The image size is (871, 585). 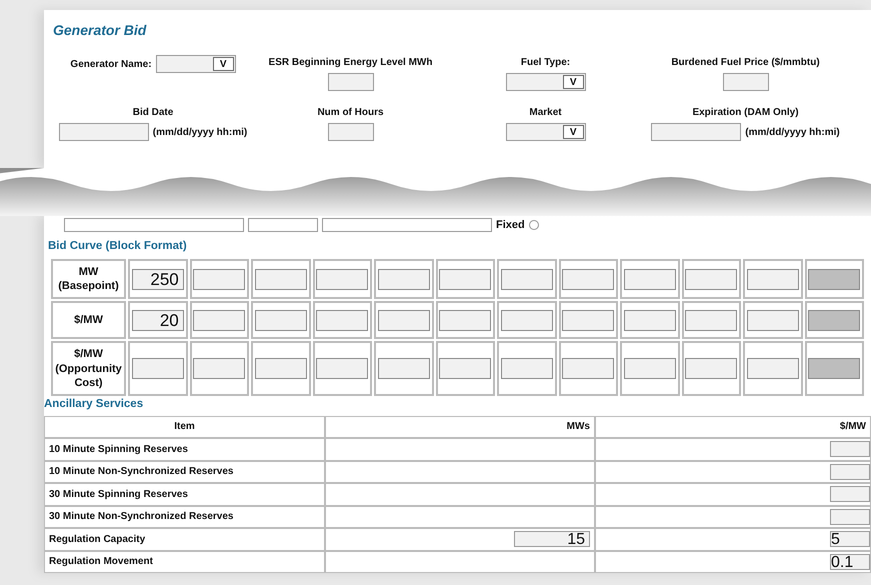 What do you see at coordinates (100, 30) in the screenshot?
I see `form-title: Generator Bid` at bounding box center [100, 30].